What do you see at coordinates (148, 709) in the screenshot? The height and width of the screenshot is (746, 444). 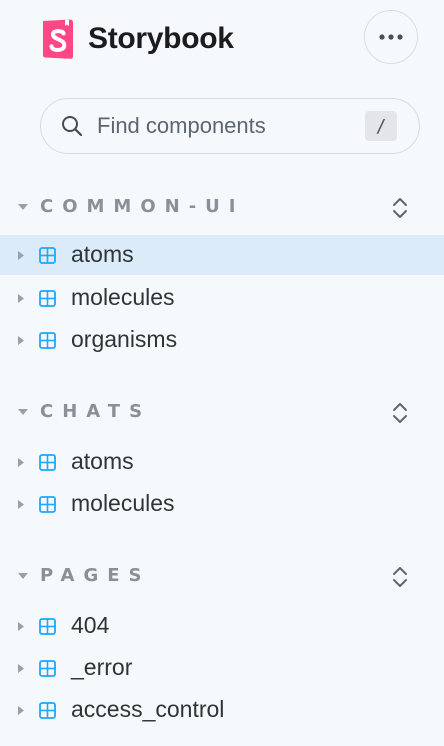 I see `tree-item-label: access_control` at bounding box center [148, 709].